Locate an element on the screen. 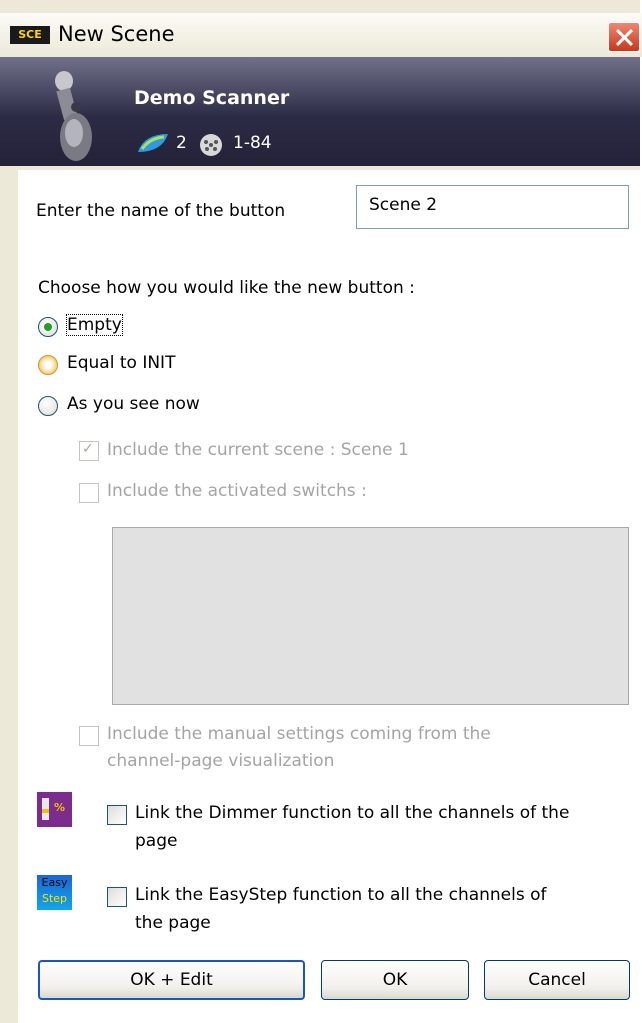 Image resolution: width=642 pixels, height=1023 pixels. radio-empty-label: Empty is located at coordinates (94, 325).